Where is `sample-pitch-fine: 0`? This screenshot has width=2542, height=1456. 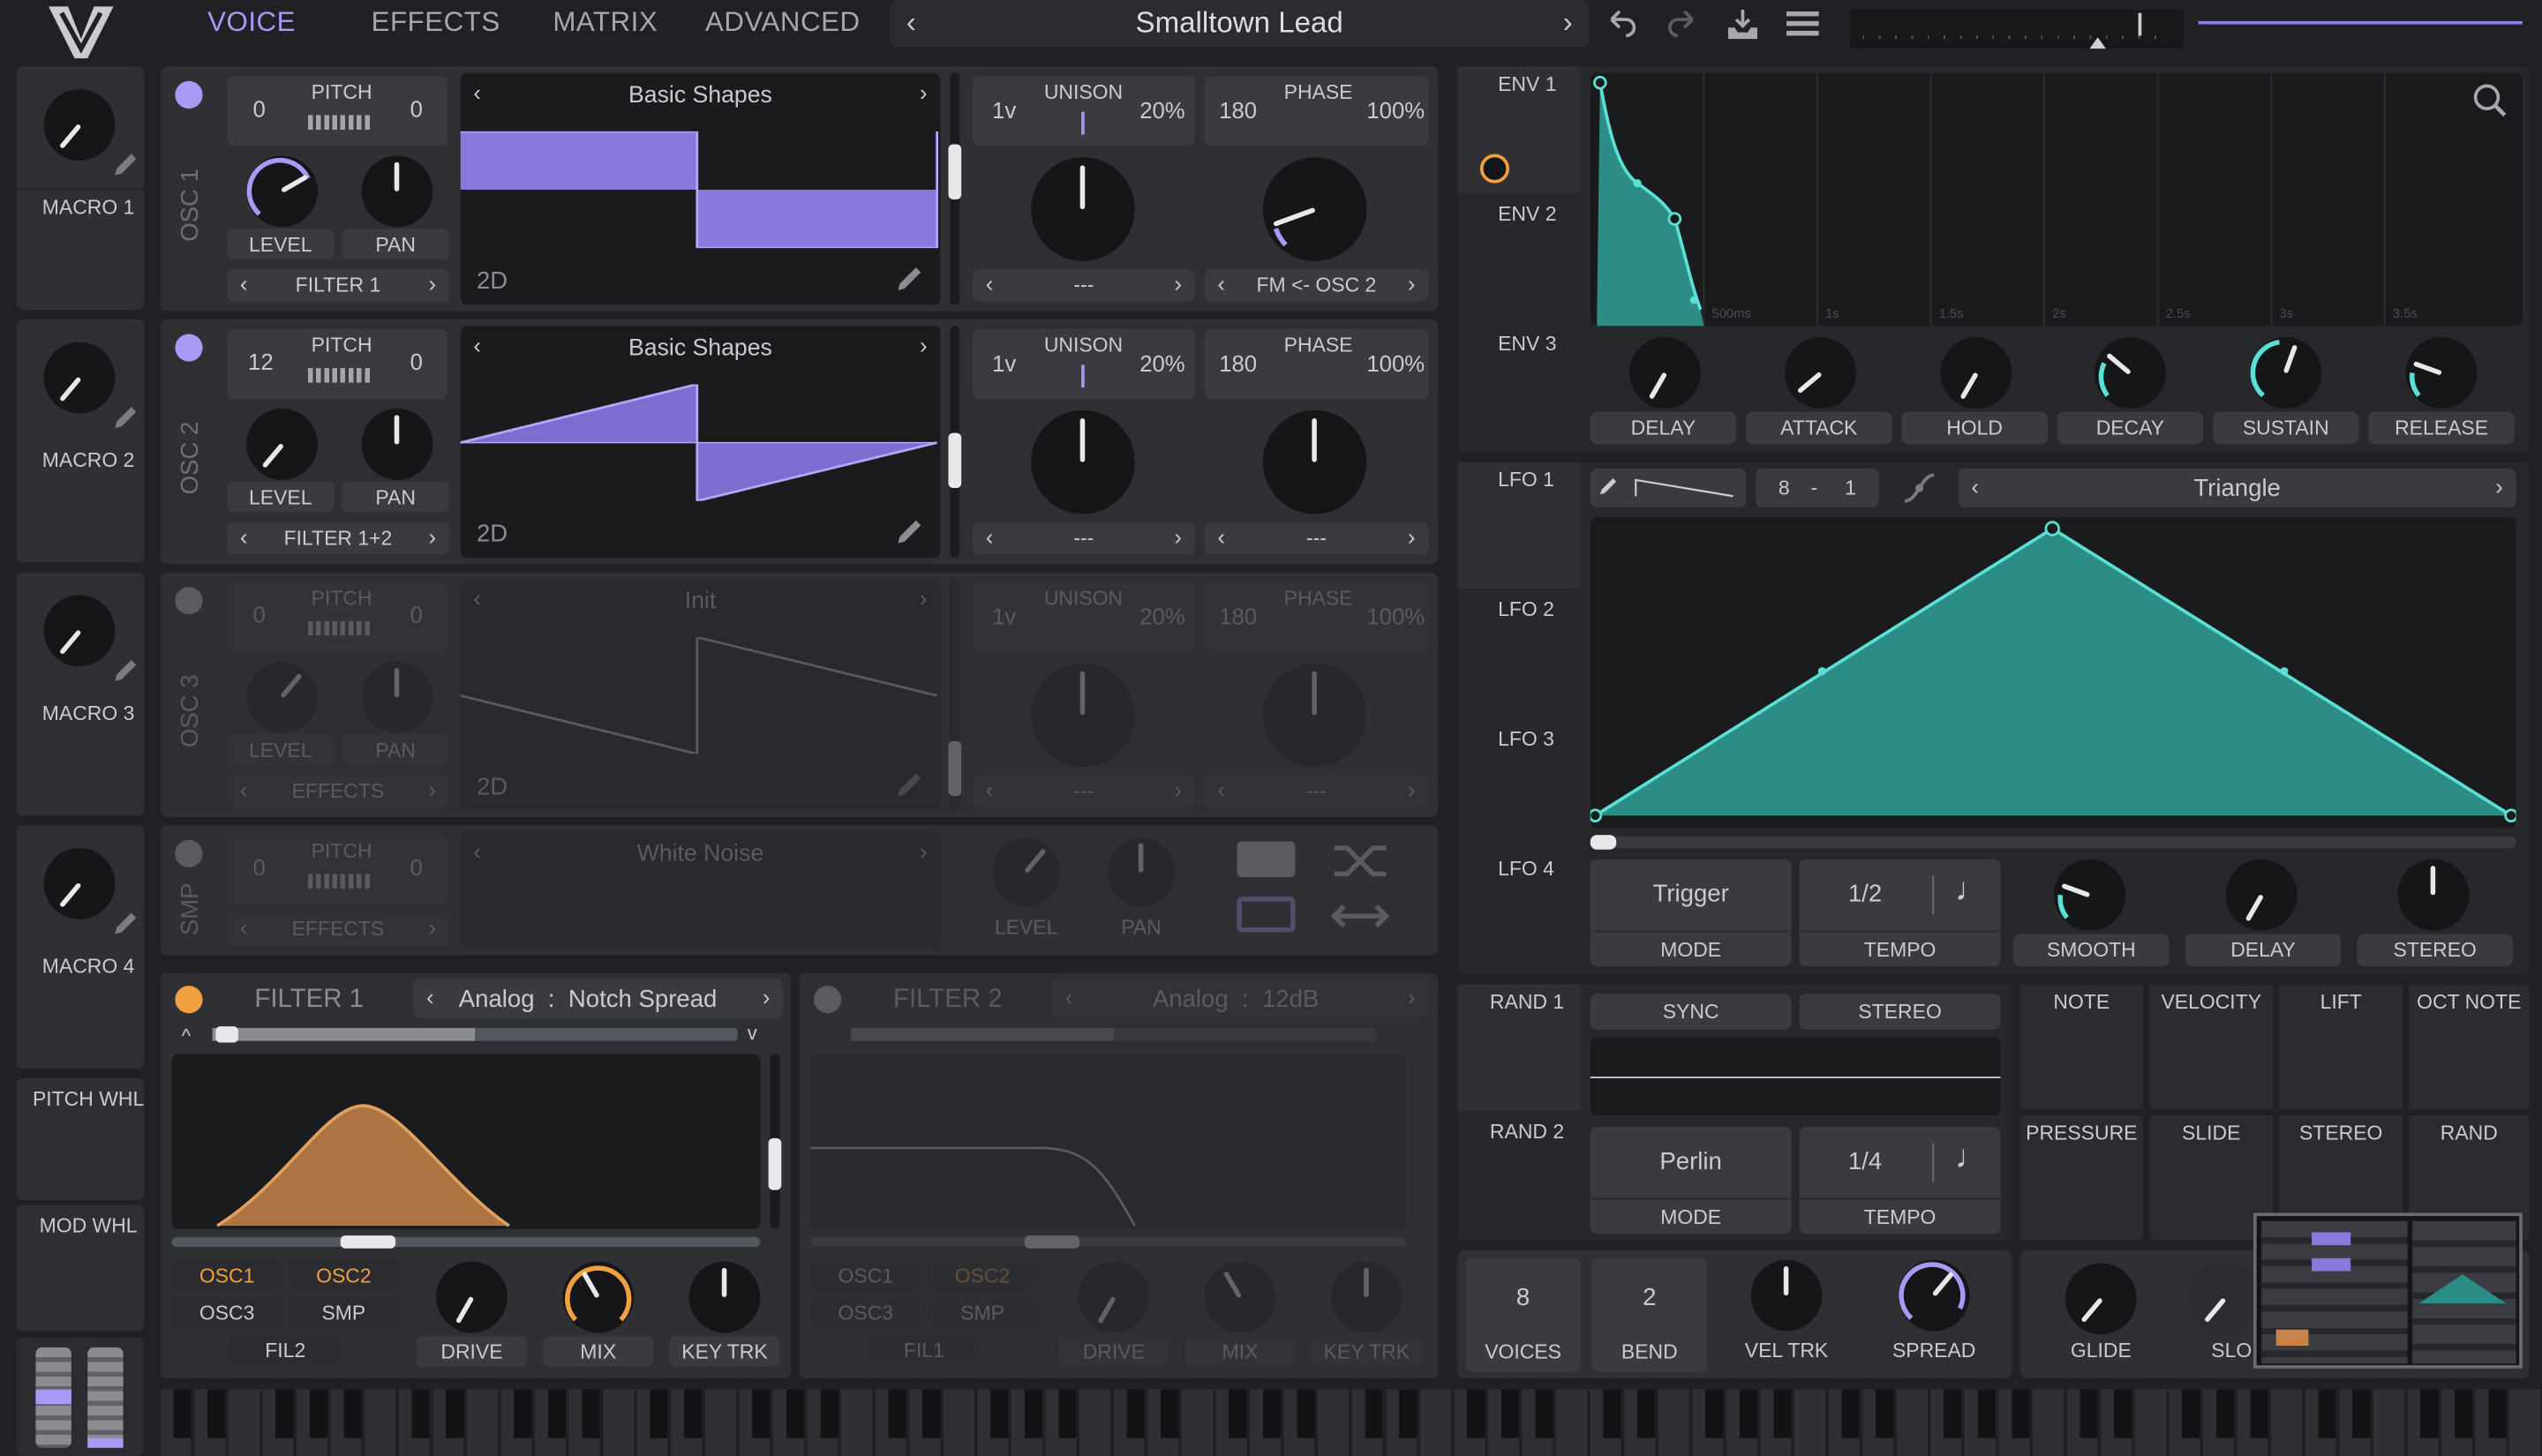 sample-pitch-fine: 0 is located at coordinates (417, 867).